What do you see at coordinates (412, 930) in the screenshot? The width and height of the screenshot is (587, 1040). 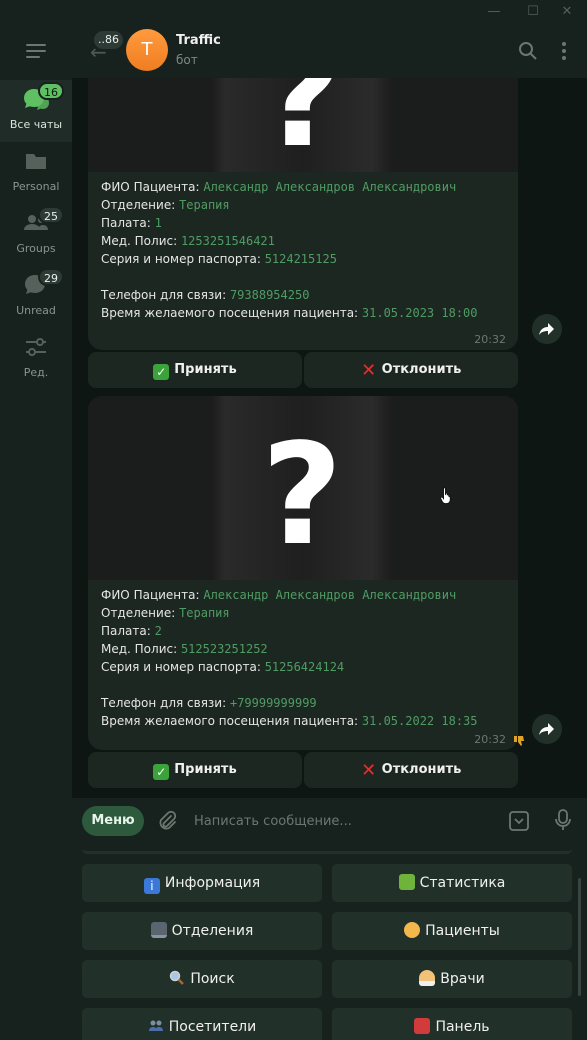 I see `patient-face-icon` at bounding box center [412, 930].